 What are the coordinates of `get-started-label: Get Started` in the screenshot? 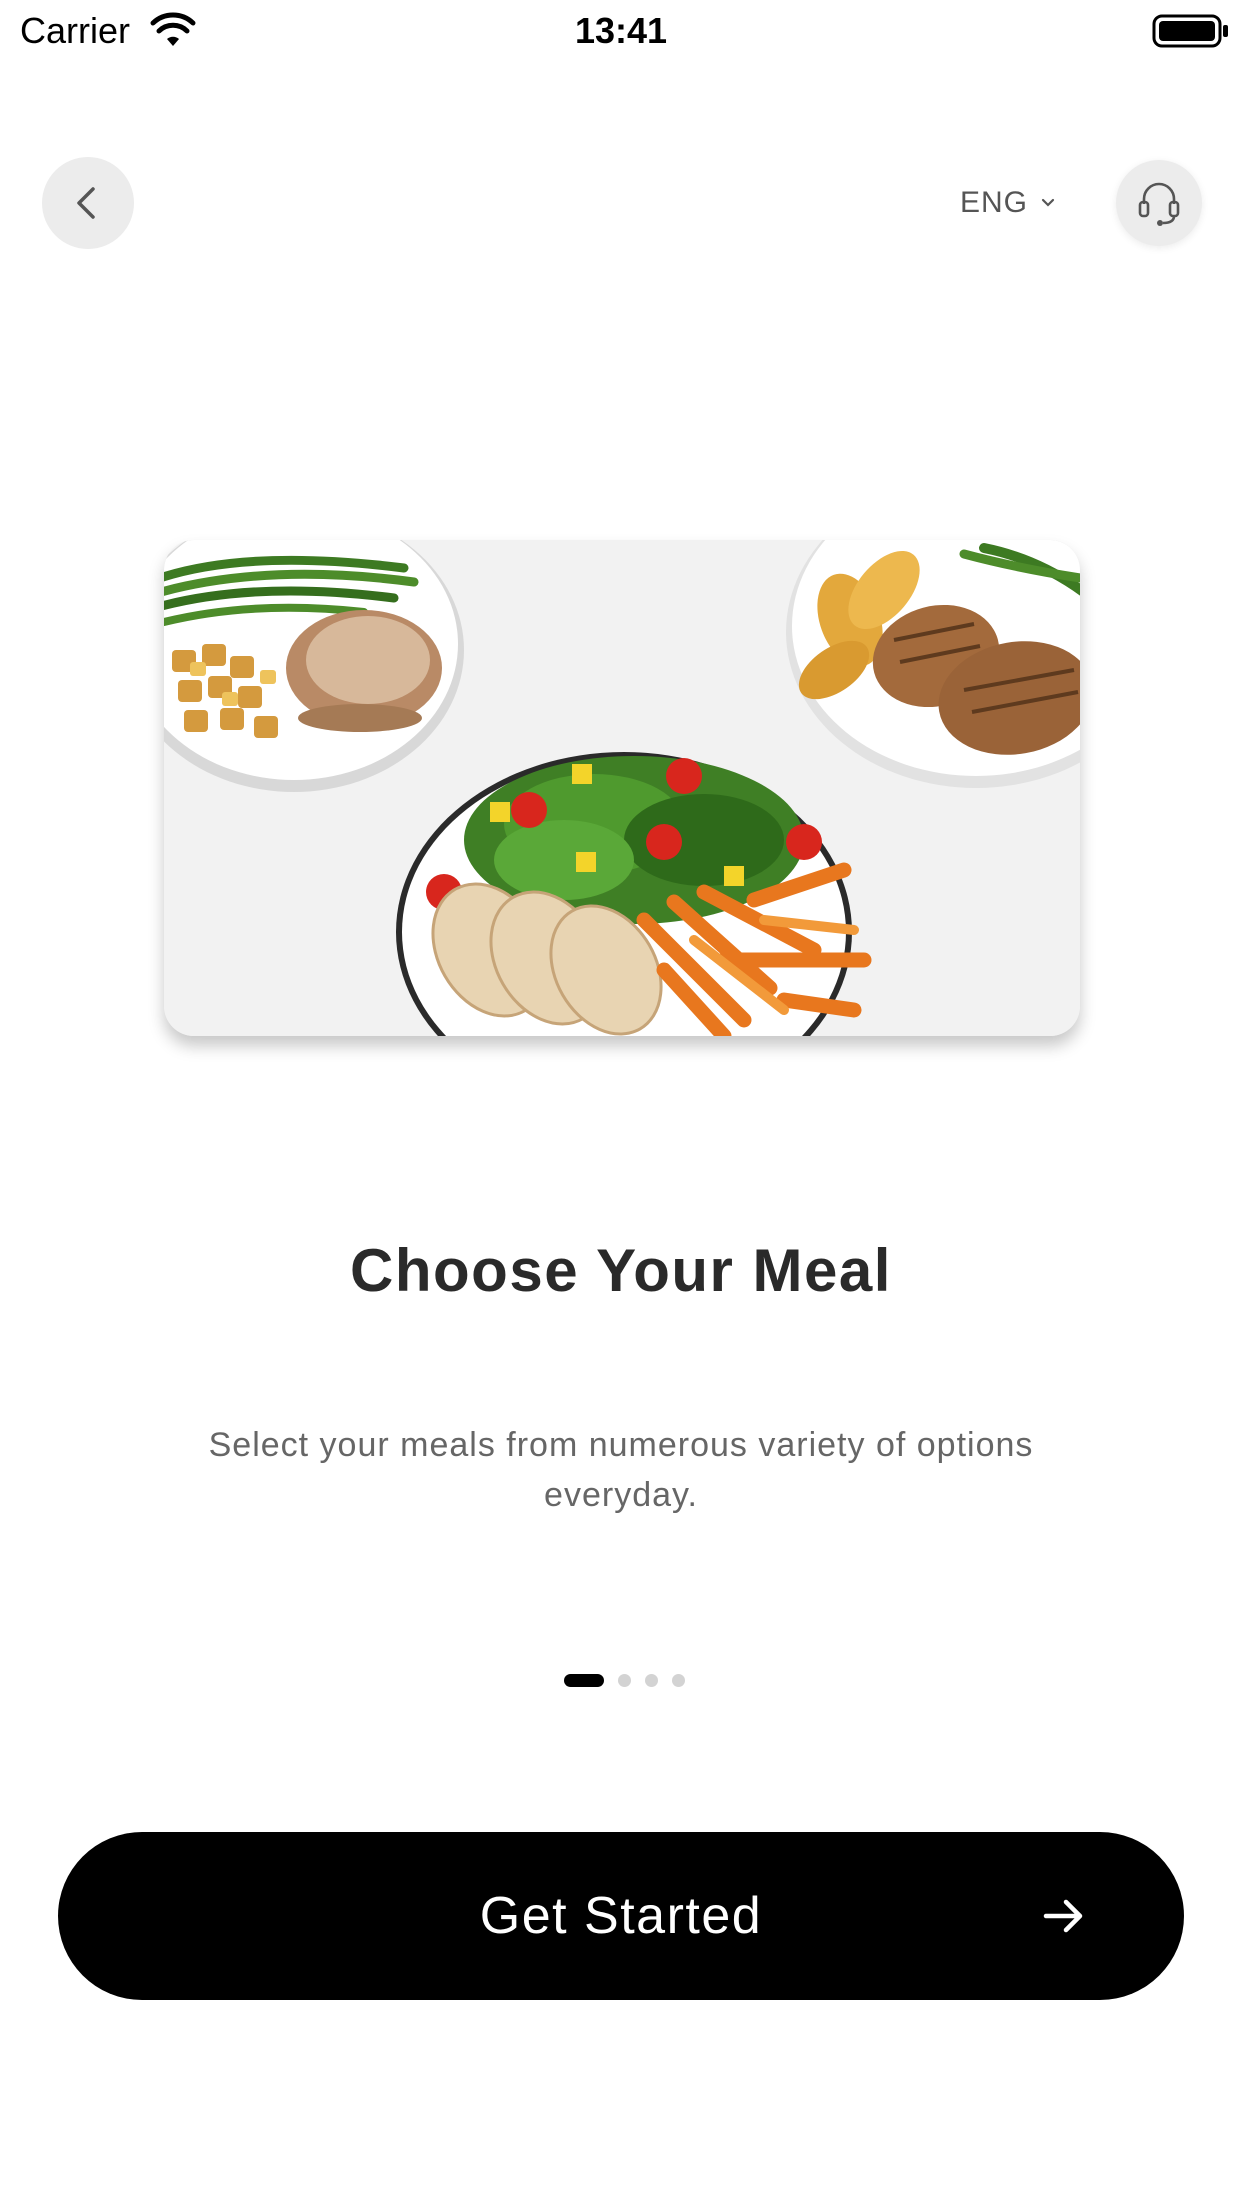 It's located at (621, 1916).